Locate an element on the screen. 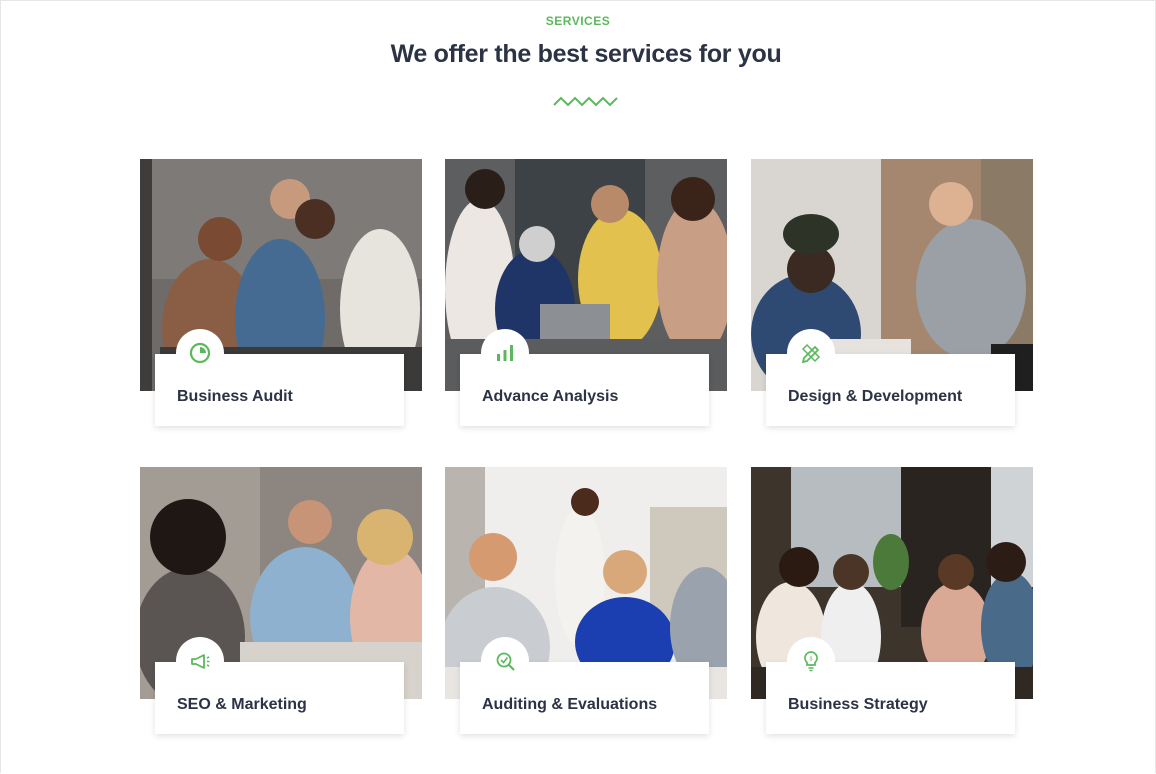 This screenshot has width=1156, height=774. zigzag-divider is located at coordinates (585, 101).